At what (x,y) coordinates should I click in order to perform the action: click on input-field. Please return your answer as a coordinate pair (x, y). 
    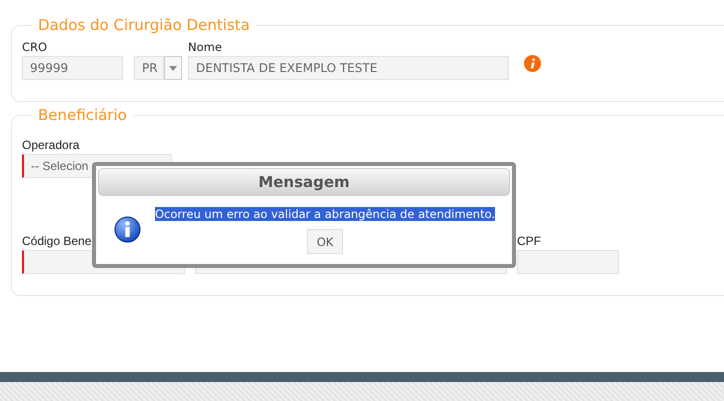
    Looking at the image, I should click on (568, 262).